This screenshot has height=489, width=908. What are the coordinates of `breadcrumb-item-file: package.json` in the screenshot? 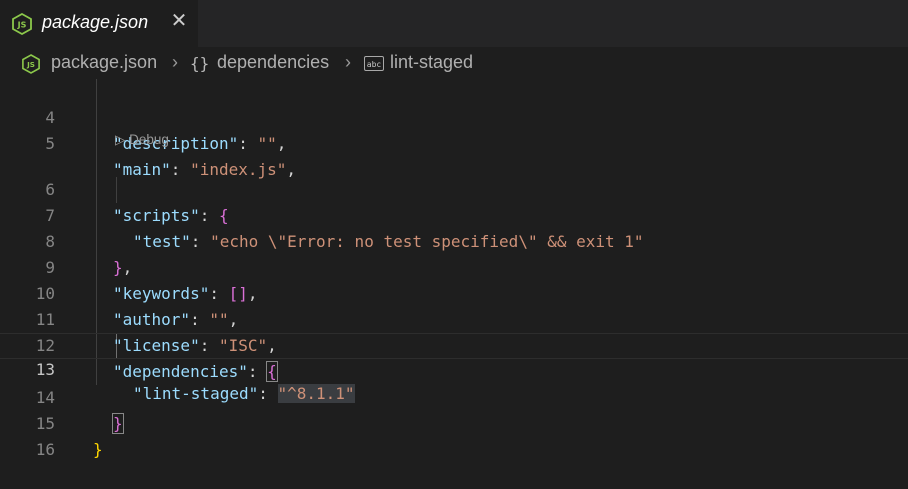 It's located at (104, 62).